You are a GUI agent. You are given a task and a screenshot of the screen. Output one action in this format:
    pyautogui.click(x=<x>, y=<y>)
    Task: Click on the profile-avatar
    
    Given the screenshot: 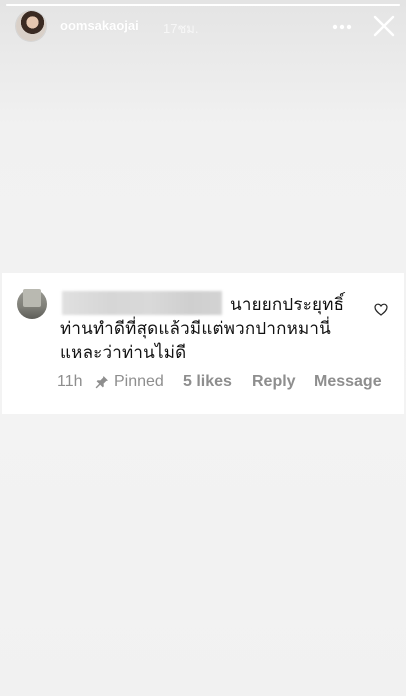 What is the action you would take?
    pyautogui.click(x=31, y=26)
    